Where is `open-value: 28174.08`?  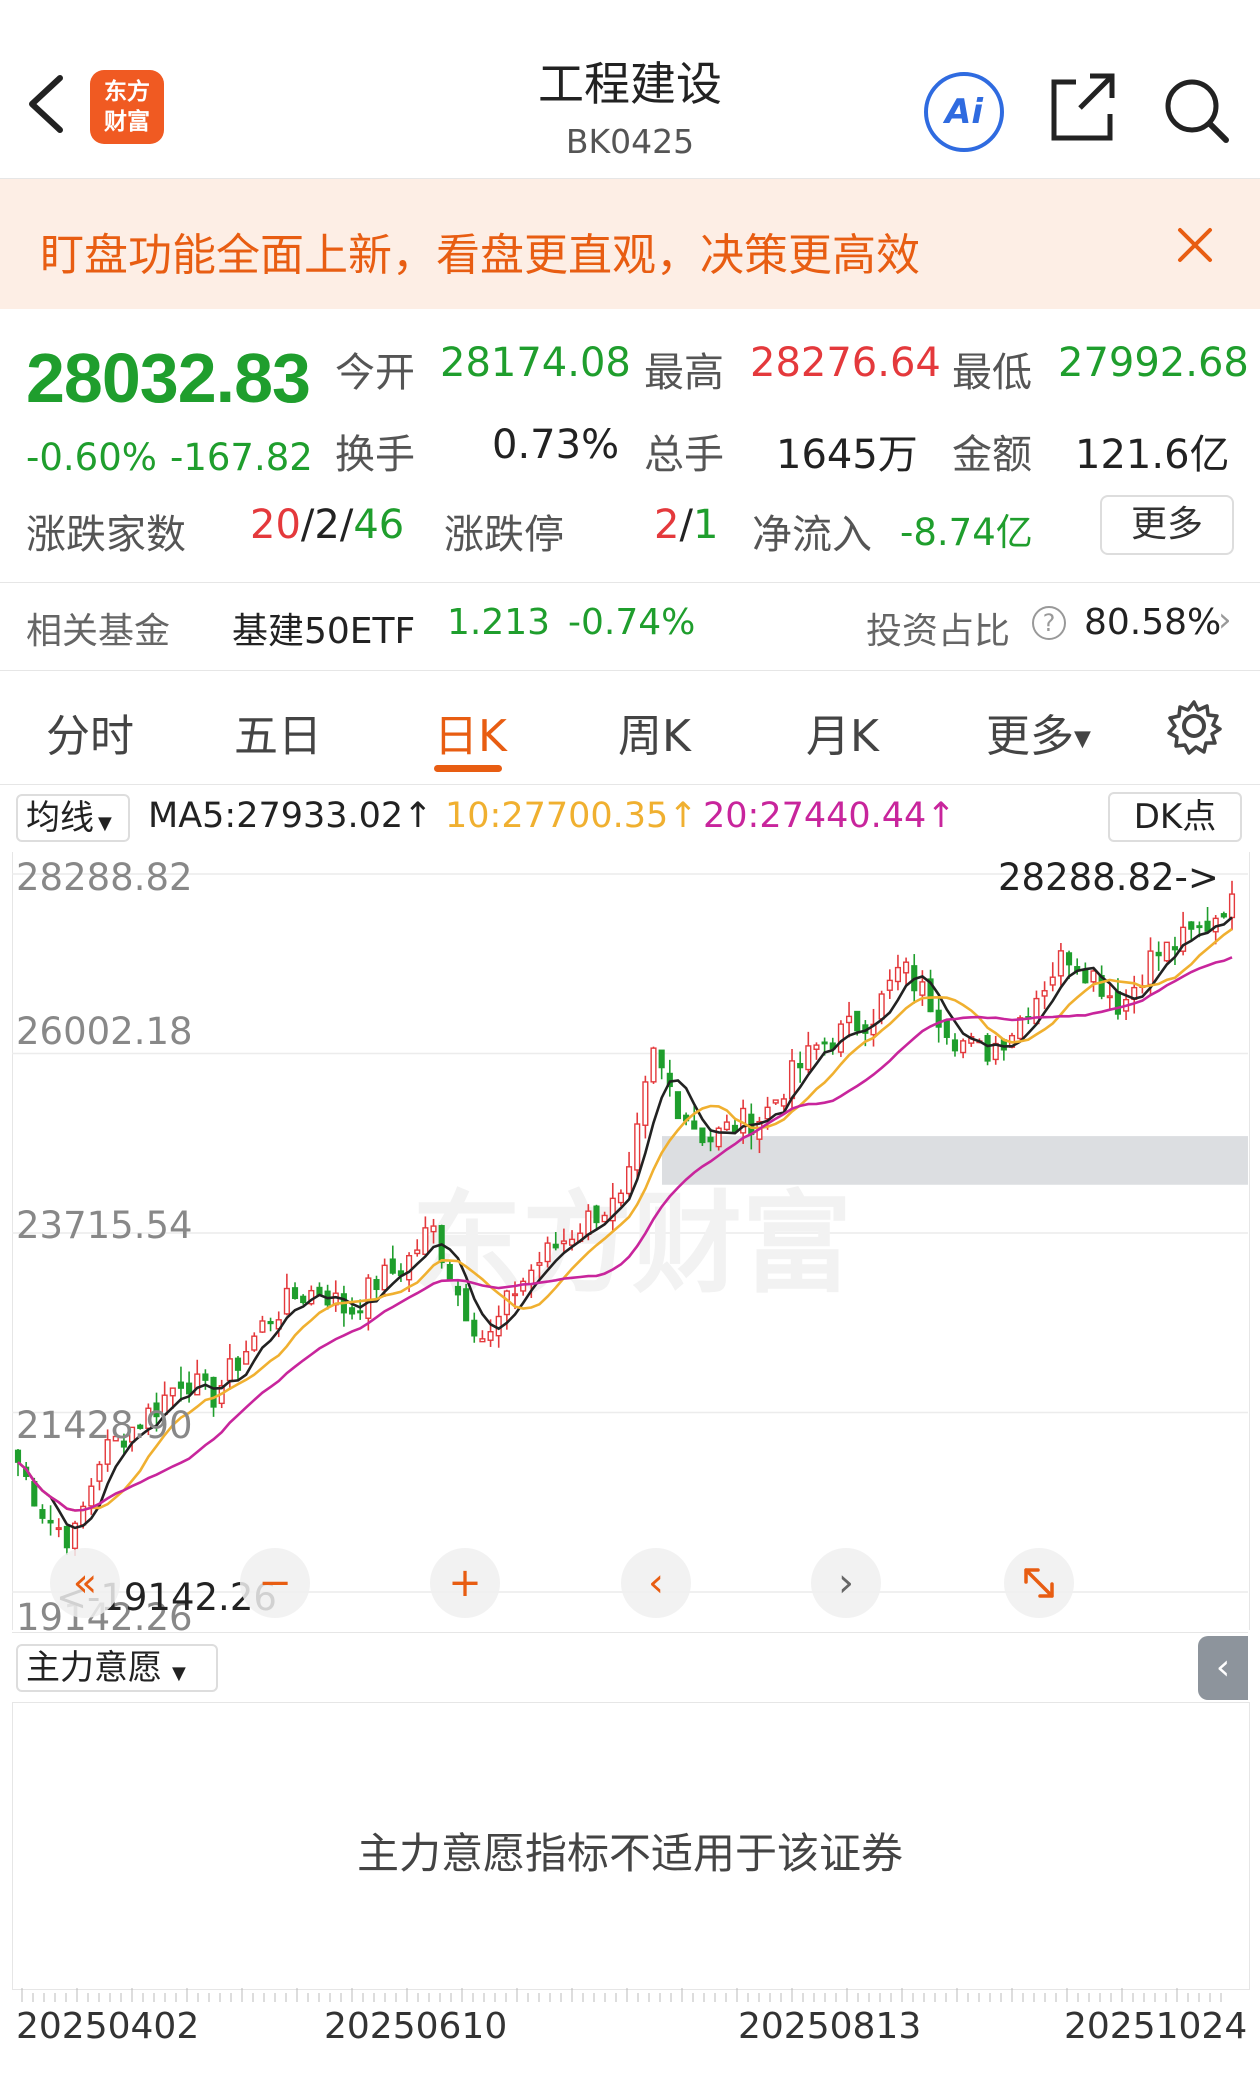 open-value: 28174.08 is located at coordinates (535, 363).